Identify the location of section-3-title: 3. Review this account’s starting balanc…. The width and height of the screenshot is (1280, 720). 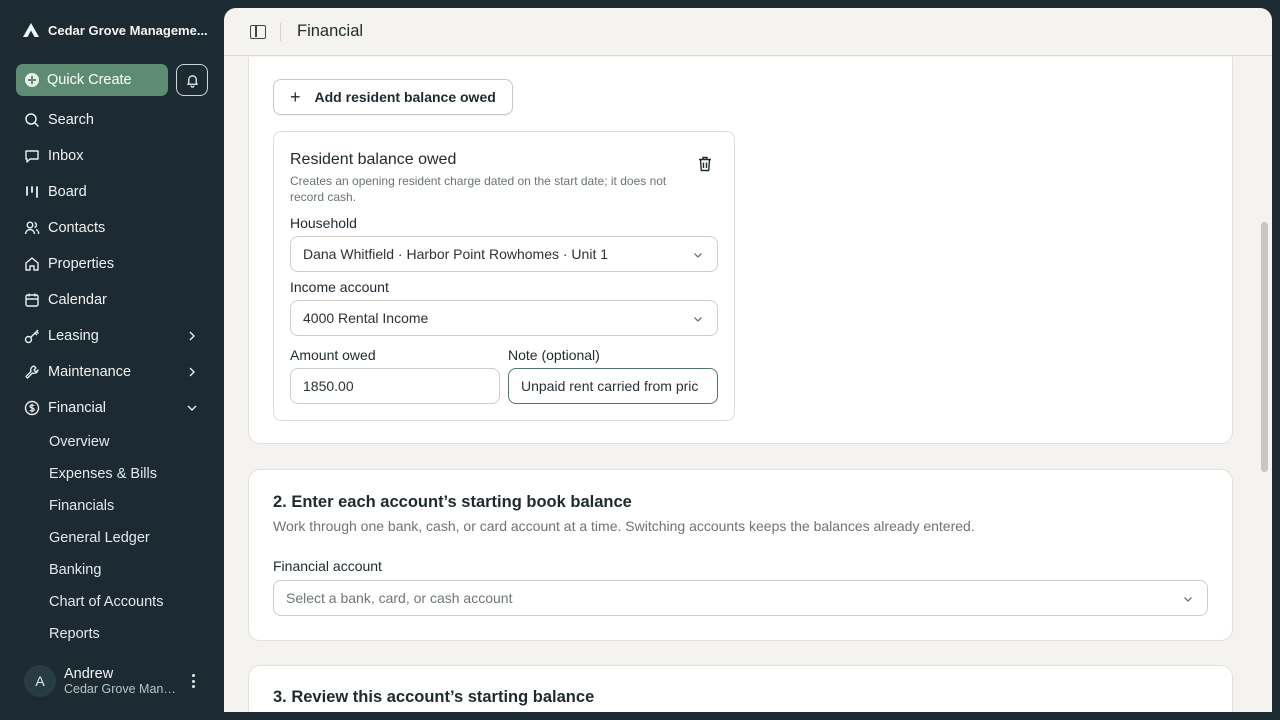
(434, 697).